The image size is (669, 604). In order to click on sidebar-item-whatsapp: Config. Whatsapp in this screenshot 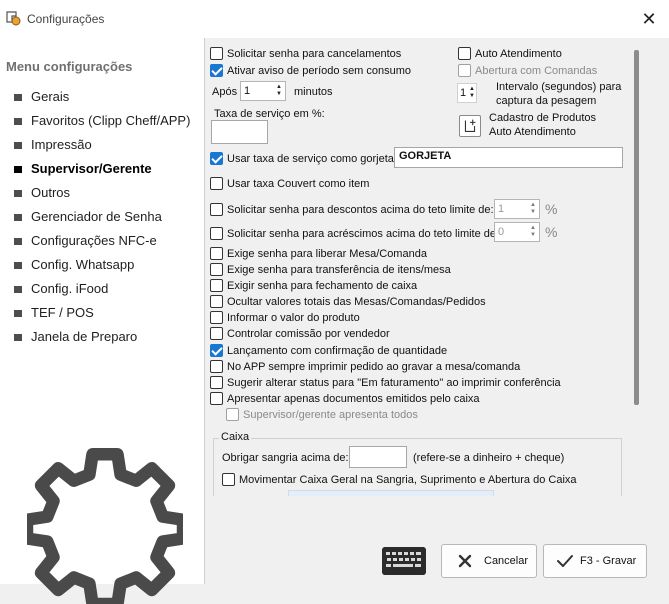, I will do `click(95, 265)`.